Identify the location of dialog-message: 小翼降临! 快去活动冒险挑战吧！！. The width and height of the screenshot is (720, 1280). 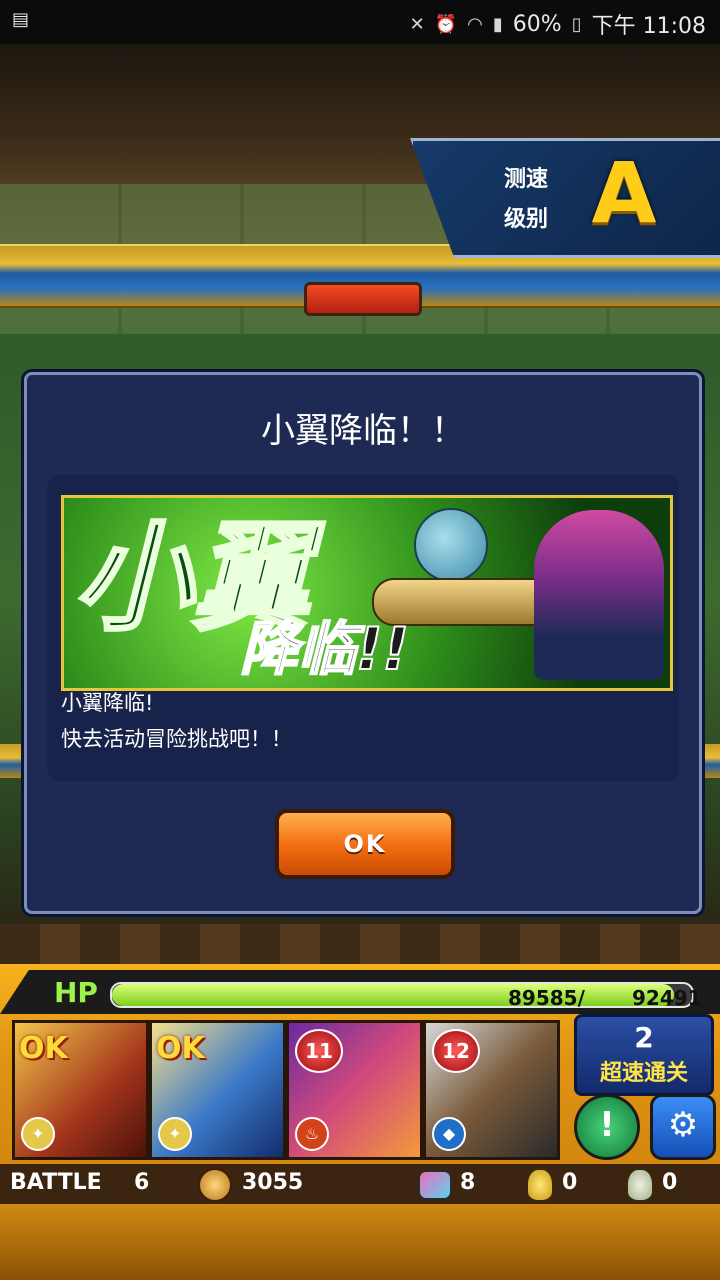
(176, 721).